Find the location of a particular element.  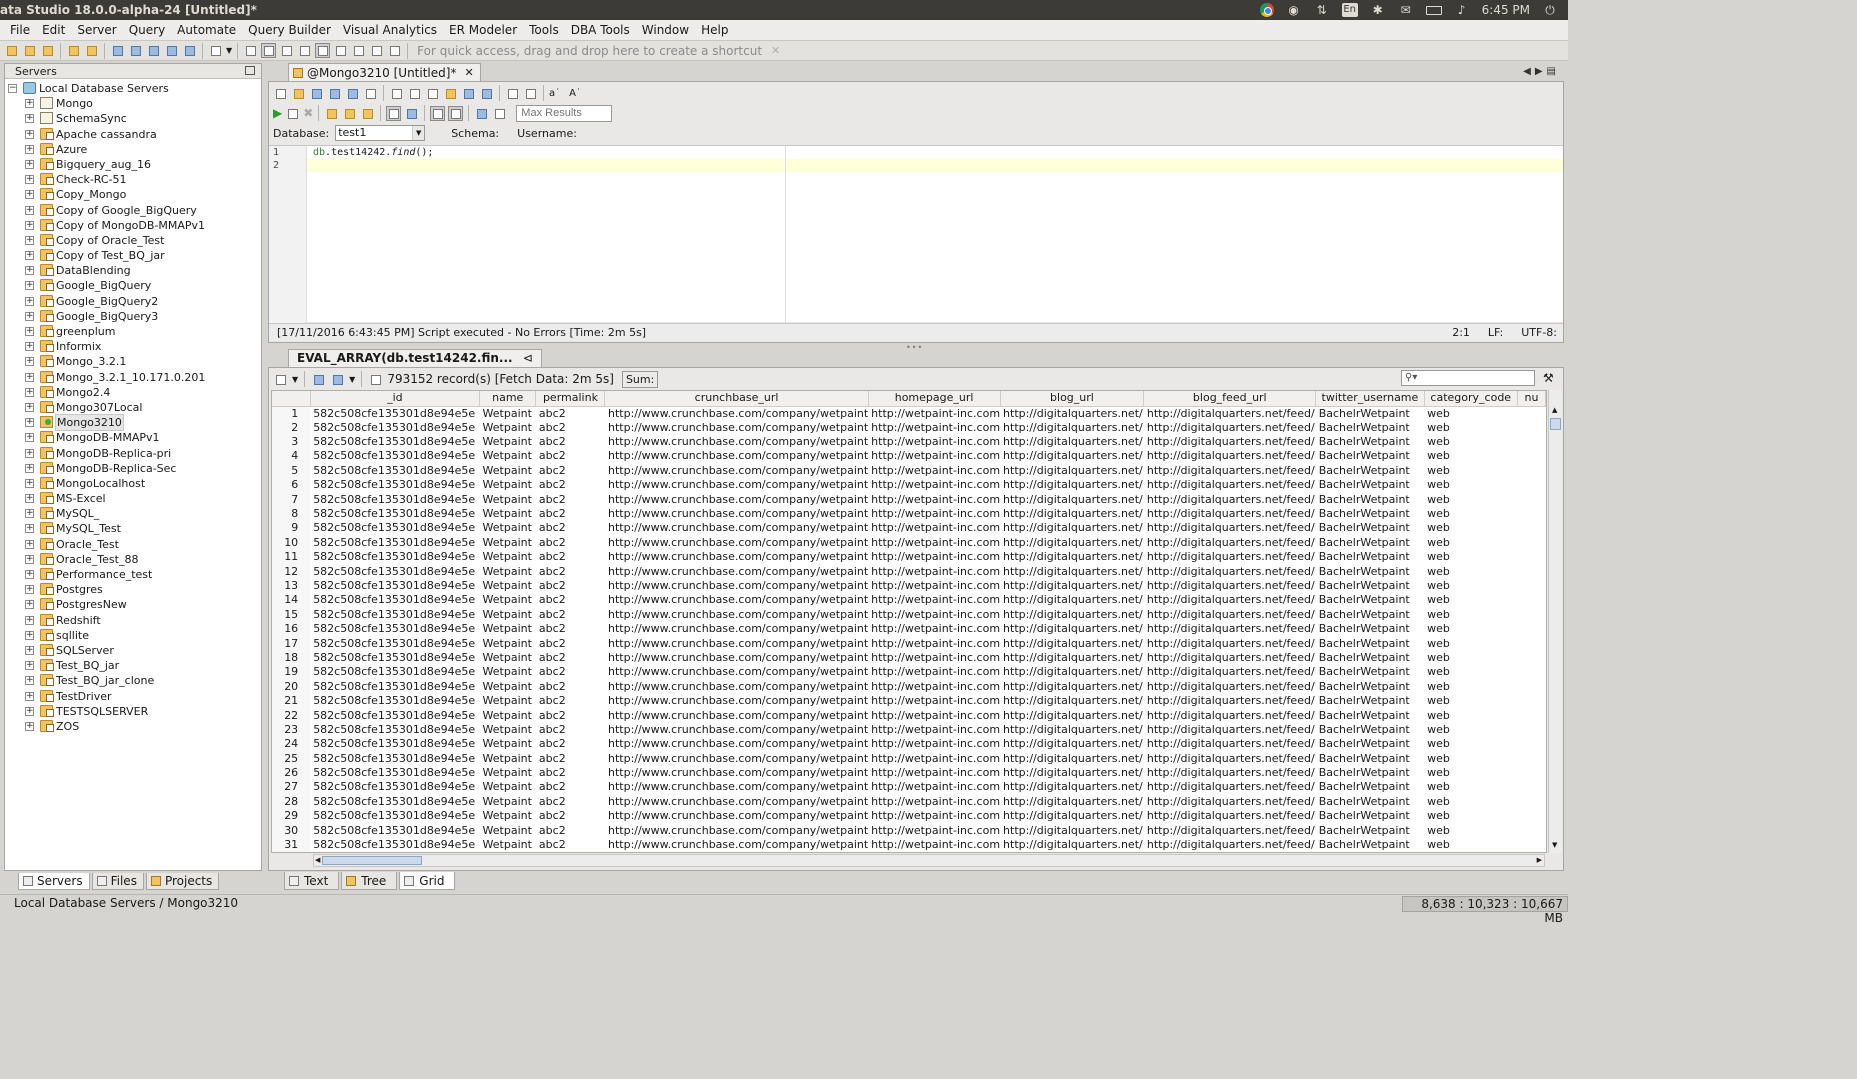

row-number: 26 is located at coordinates (291, 773).